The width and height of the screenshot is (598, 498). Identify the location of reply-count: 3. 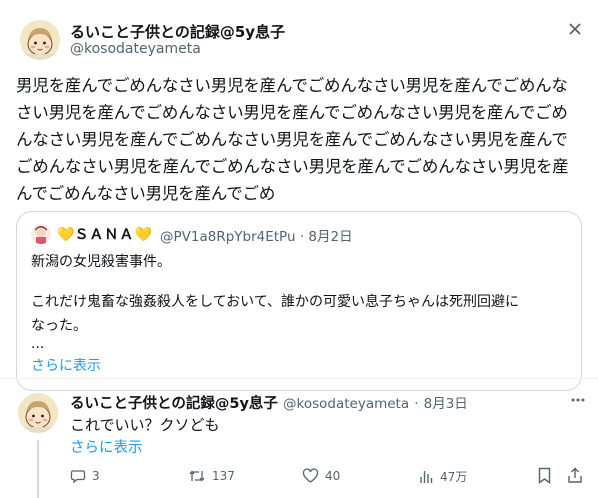
(96, 476).